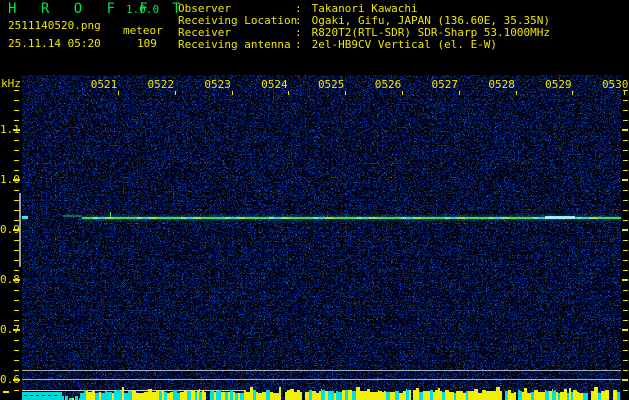 The image size is (629, 400). I want to click on x-axis-time-label: 0525, so click(331, 84).